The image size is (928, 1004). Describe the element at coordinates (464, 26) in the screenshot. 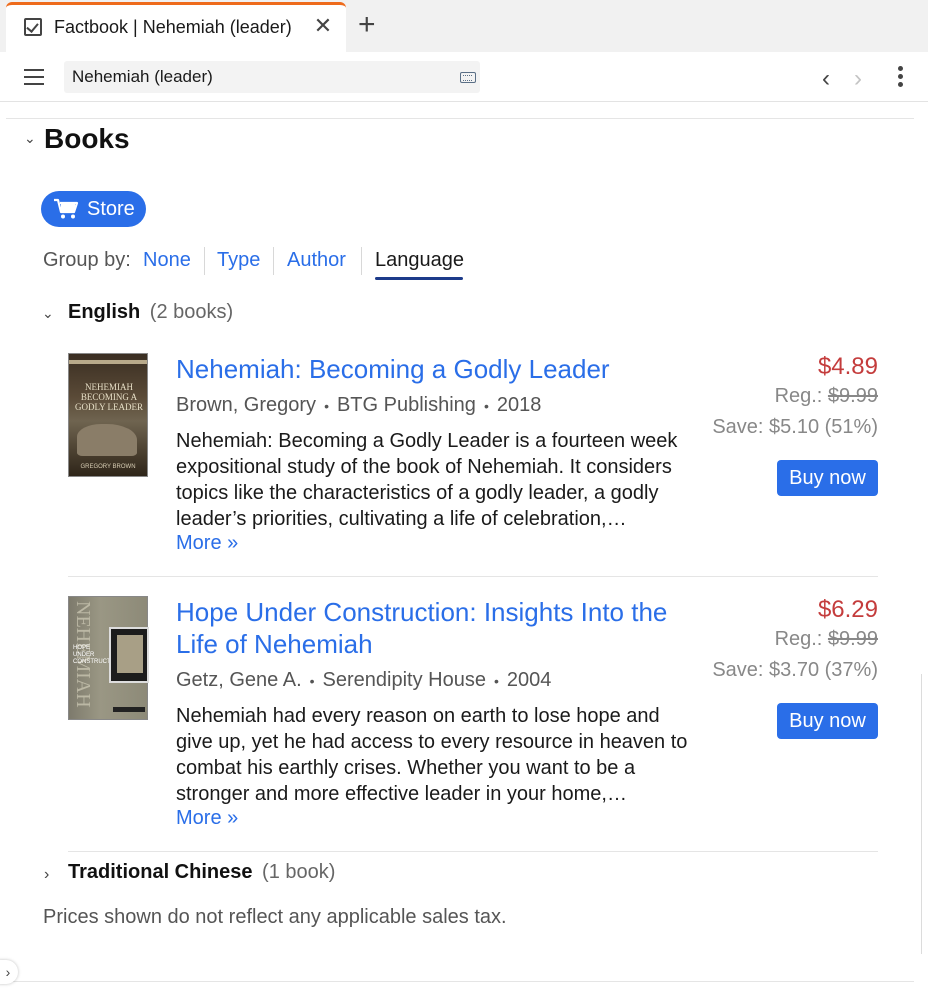

I see `tab-strip: Factbook | Nehemiah (leader) ✕ +` at that location.